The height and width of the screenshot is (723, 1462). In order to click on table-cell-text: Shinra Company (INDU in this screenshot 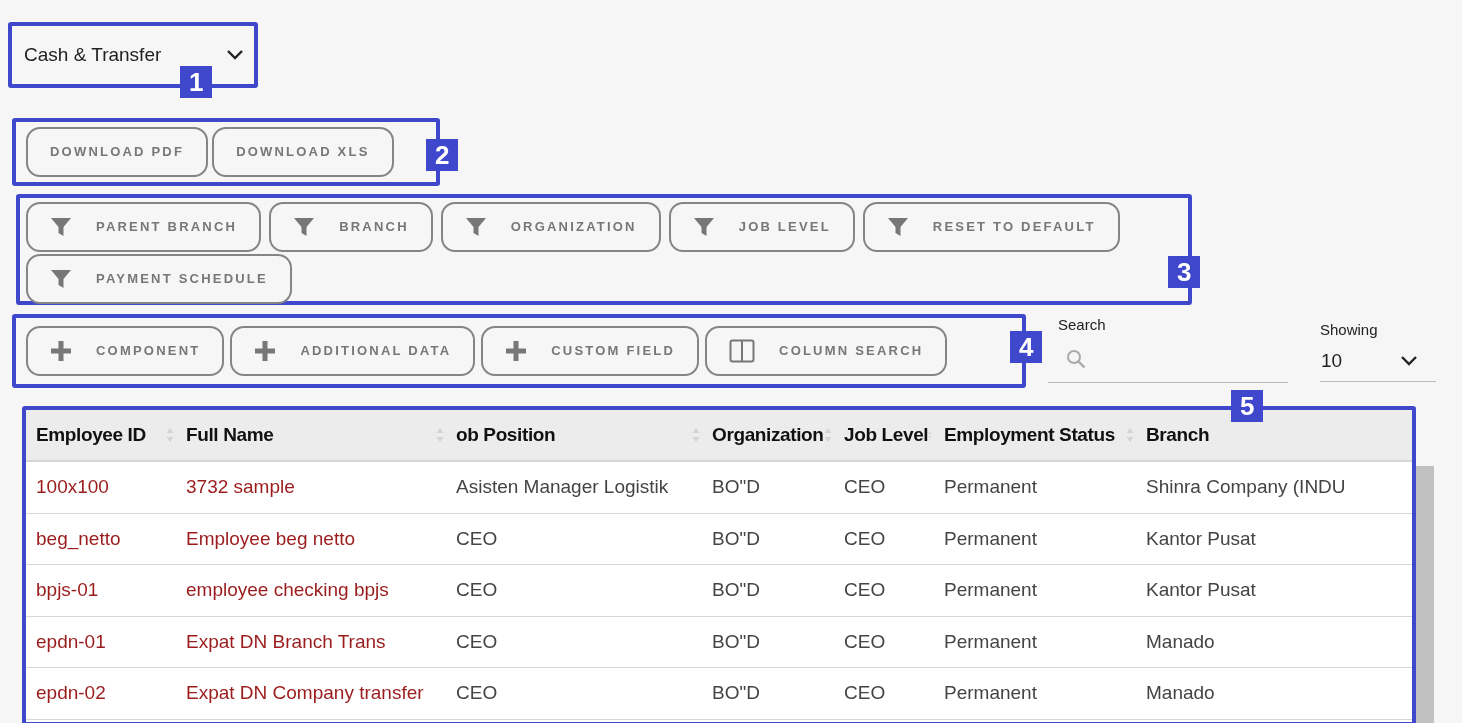, I will do `click(1246, 487)`.